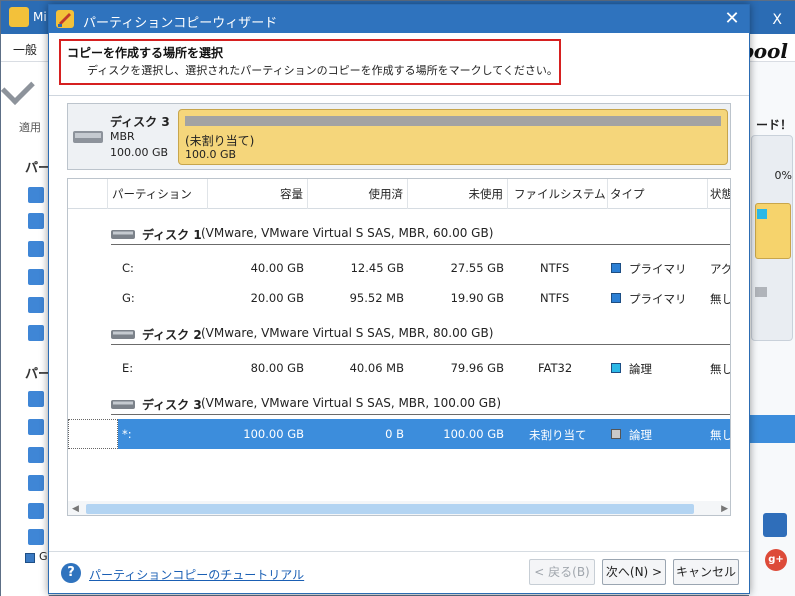 This screenshot has height=596, width=795. Describe the element at coordinates (555, 268) in the screenshot. I see `cell-filesystem: NTFS` at that location.